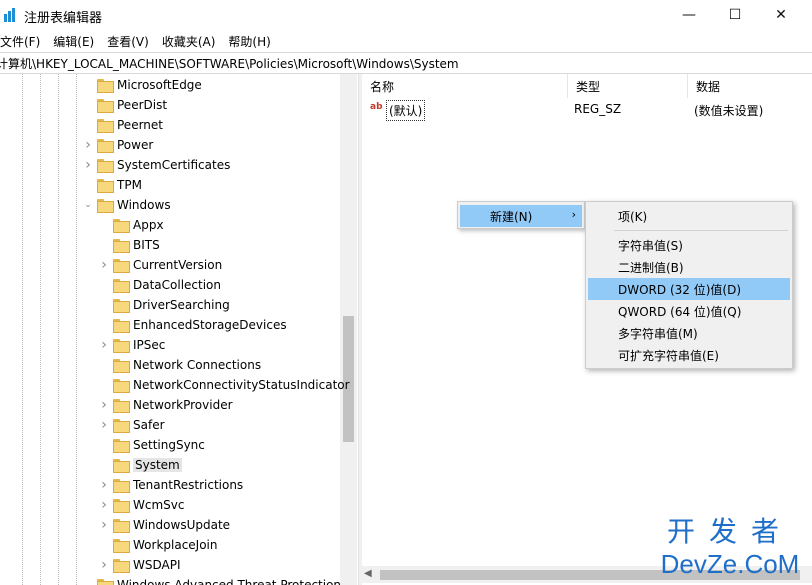 This screenshot has width=812, height=585. I want to click on close-button: ✕, so click(781, 15).